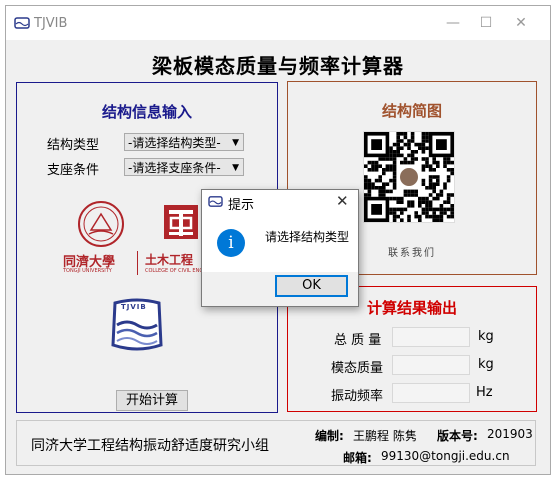  Describe the element at coordinates (486, 23) in the screenshot. I see `maximize-icon: ☐` at that location.